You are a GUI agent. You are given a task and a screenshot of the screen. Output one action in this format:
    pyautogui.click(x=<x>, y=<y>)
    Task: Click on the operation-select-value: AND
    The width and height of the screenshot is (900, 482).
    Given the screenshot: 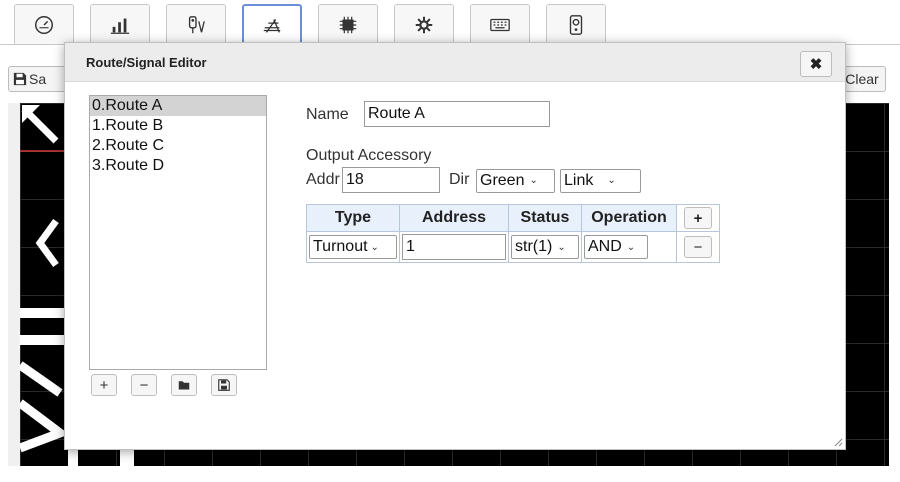 What is the action you would take?
    pyautogui.click(x=605, y=246)
    